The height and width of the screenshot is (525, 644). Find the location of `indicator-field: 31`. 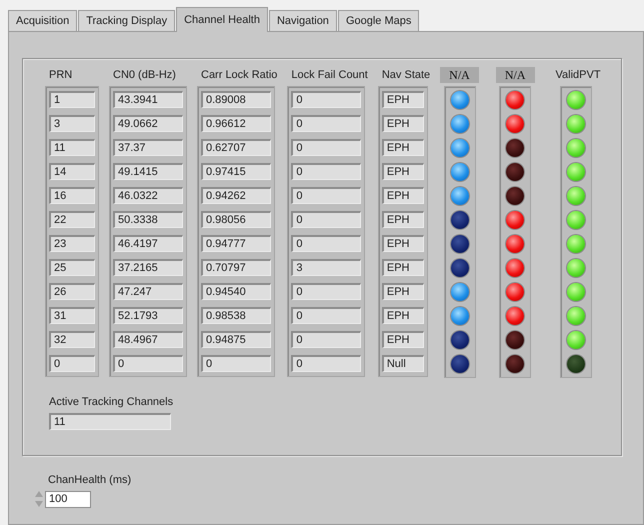

indicator-field: 31 is located at coordinates (72, 315).